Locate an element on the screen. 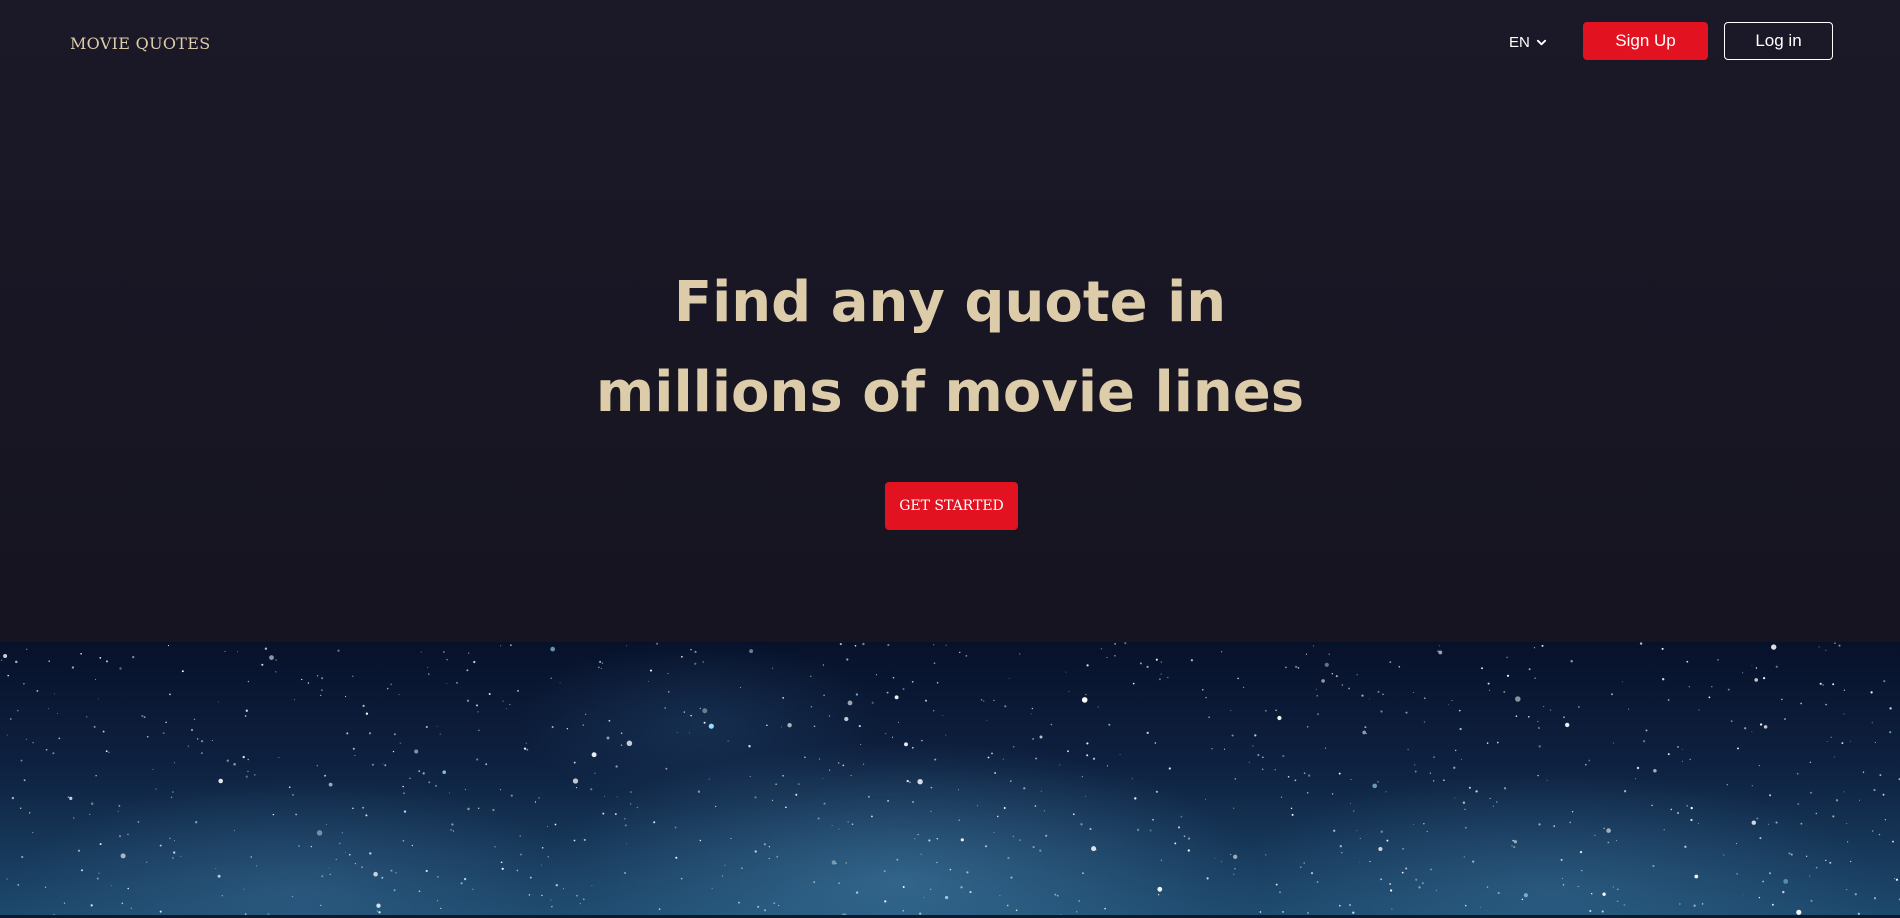 This screenshot has height=918, width=1900. get-started-button: GET STARTED is located at coordinates (951, 506).